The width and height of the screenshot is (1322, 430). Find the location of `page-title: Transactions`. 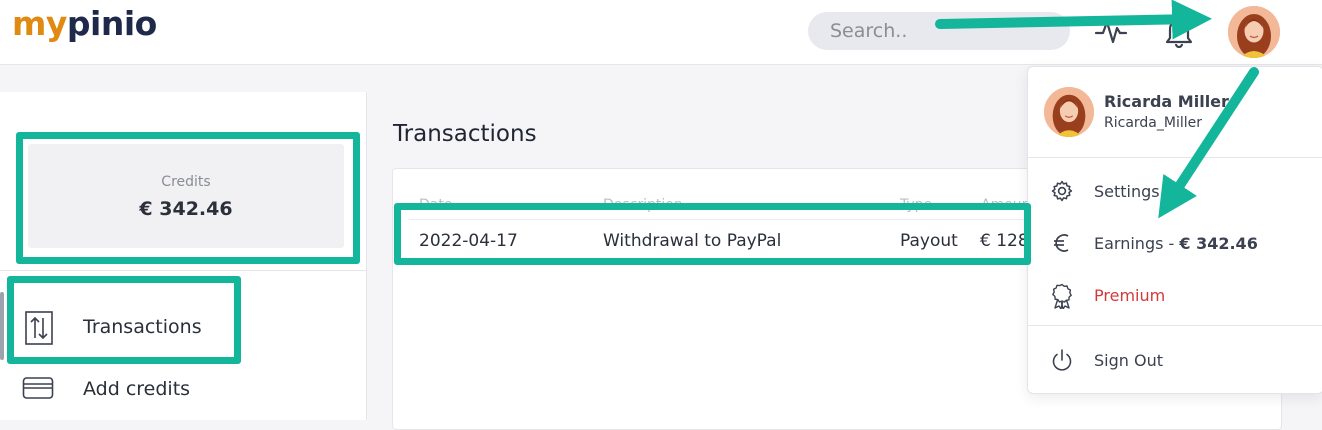

page-title: Transactions is located at coordinates (465, 134).